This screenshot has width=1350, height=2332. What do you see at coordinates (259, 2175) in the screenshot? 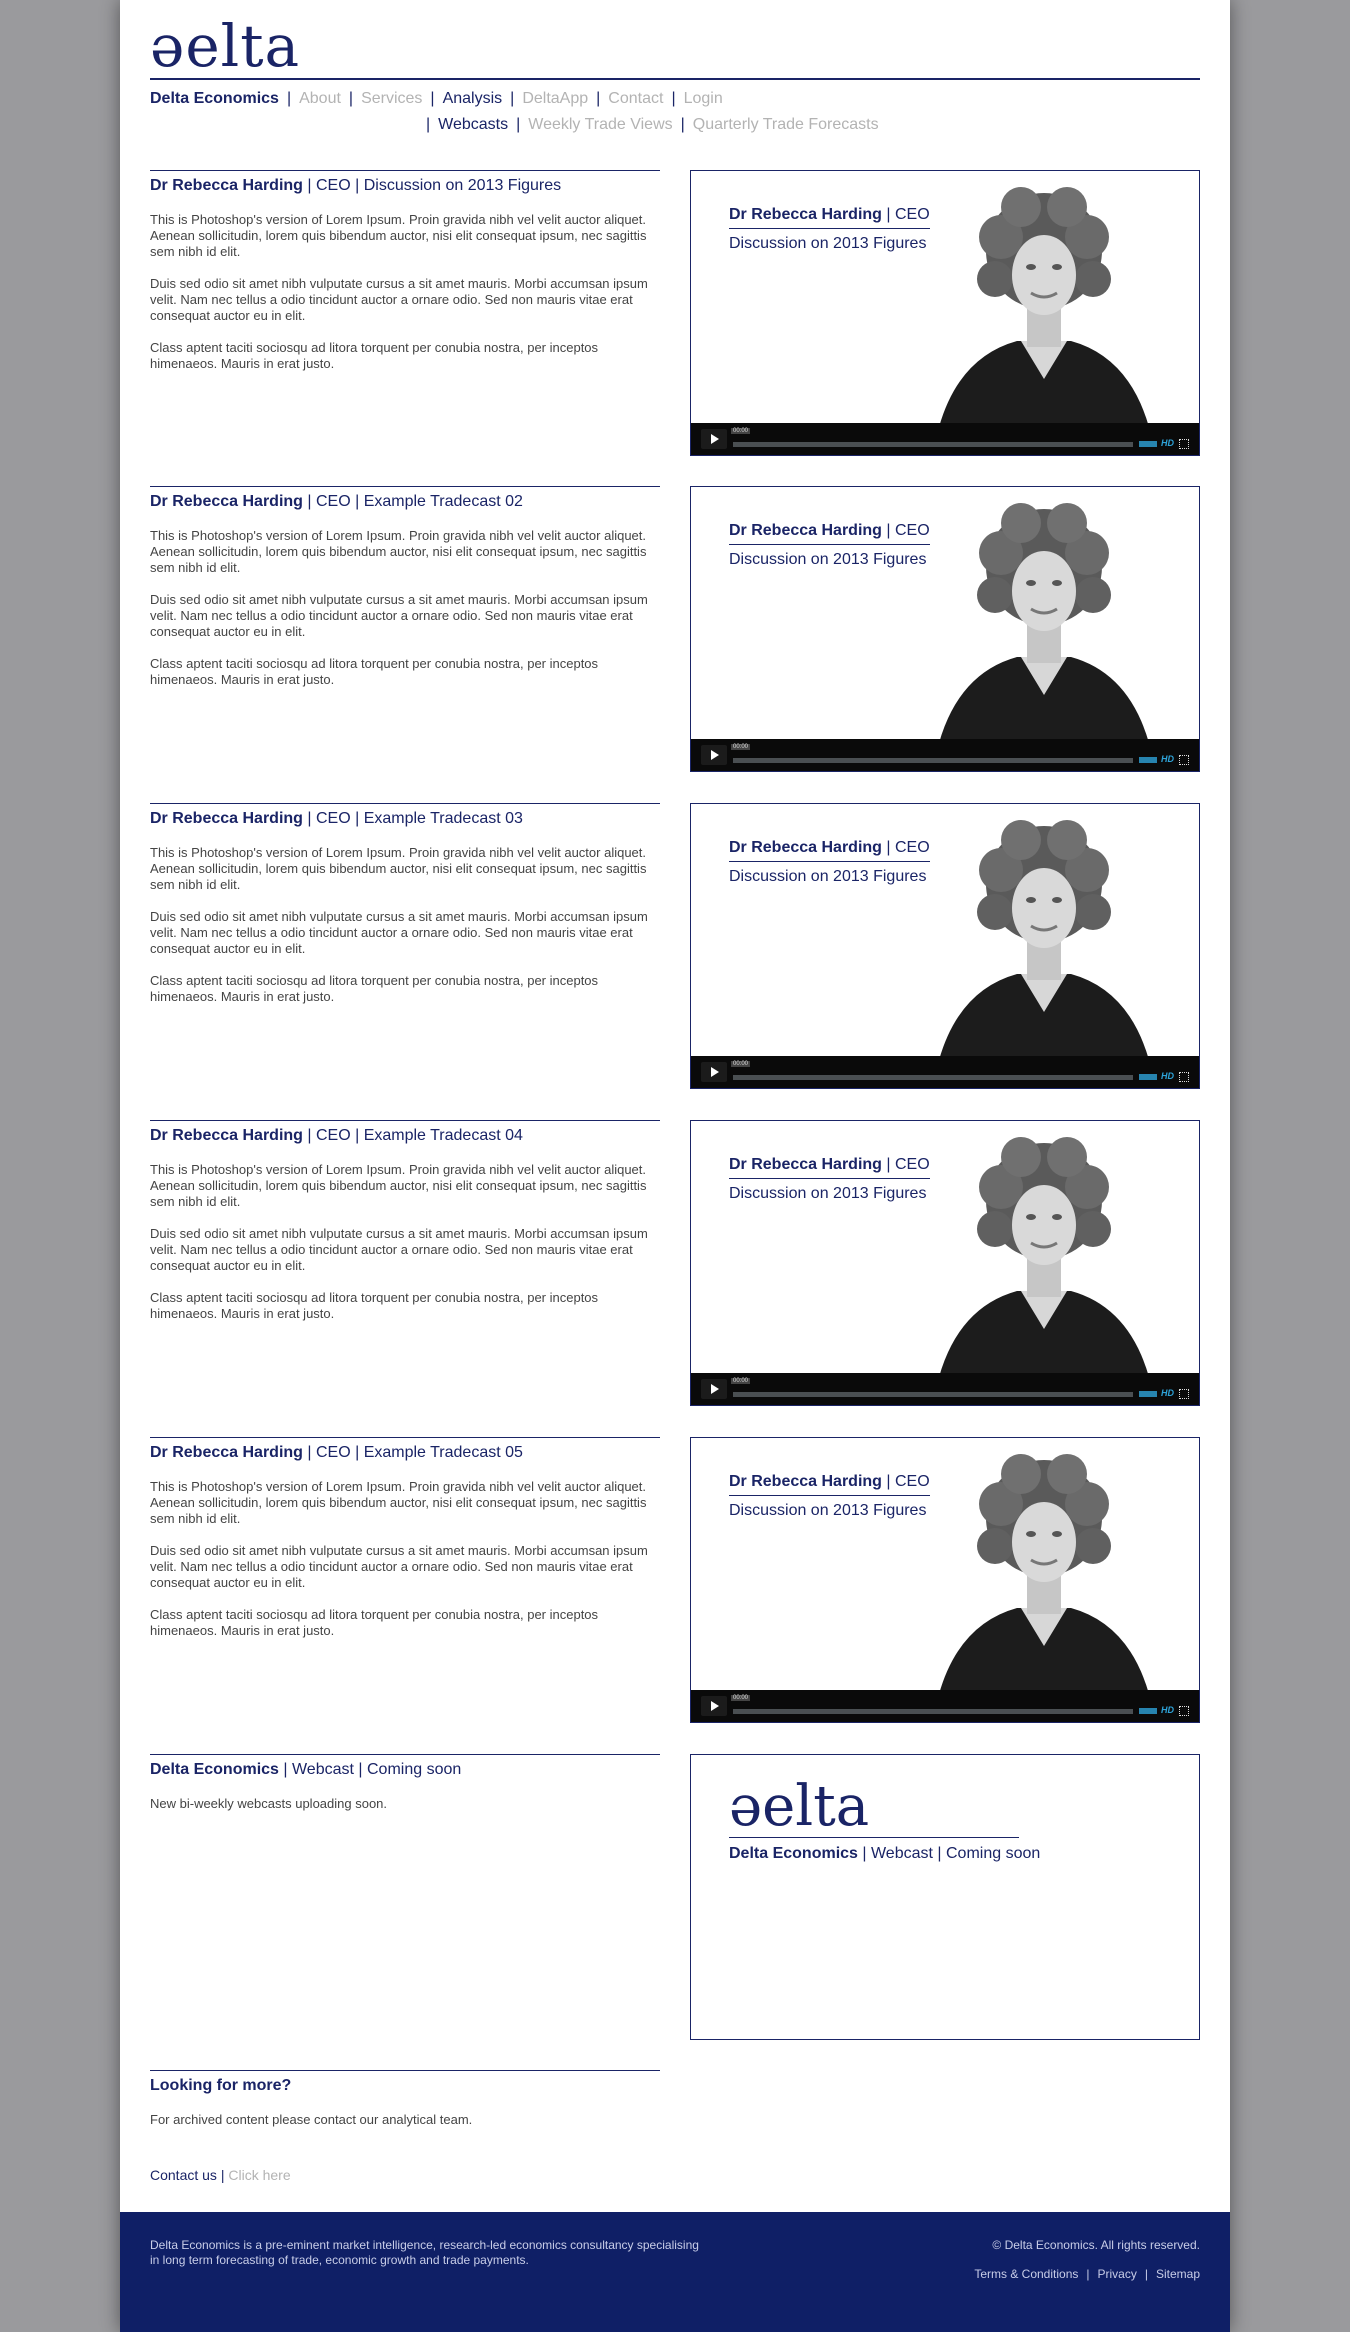
I see `click-here-link: Click here` at bounding box center [259, 2175].